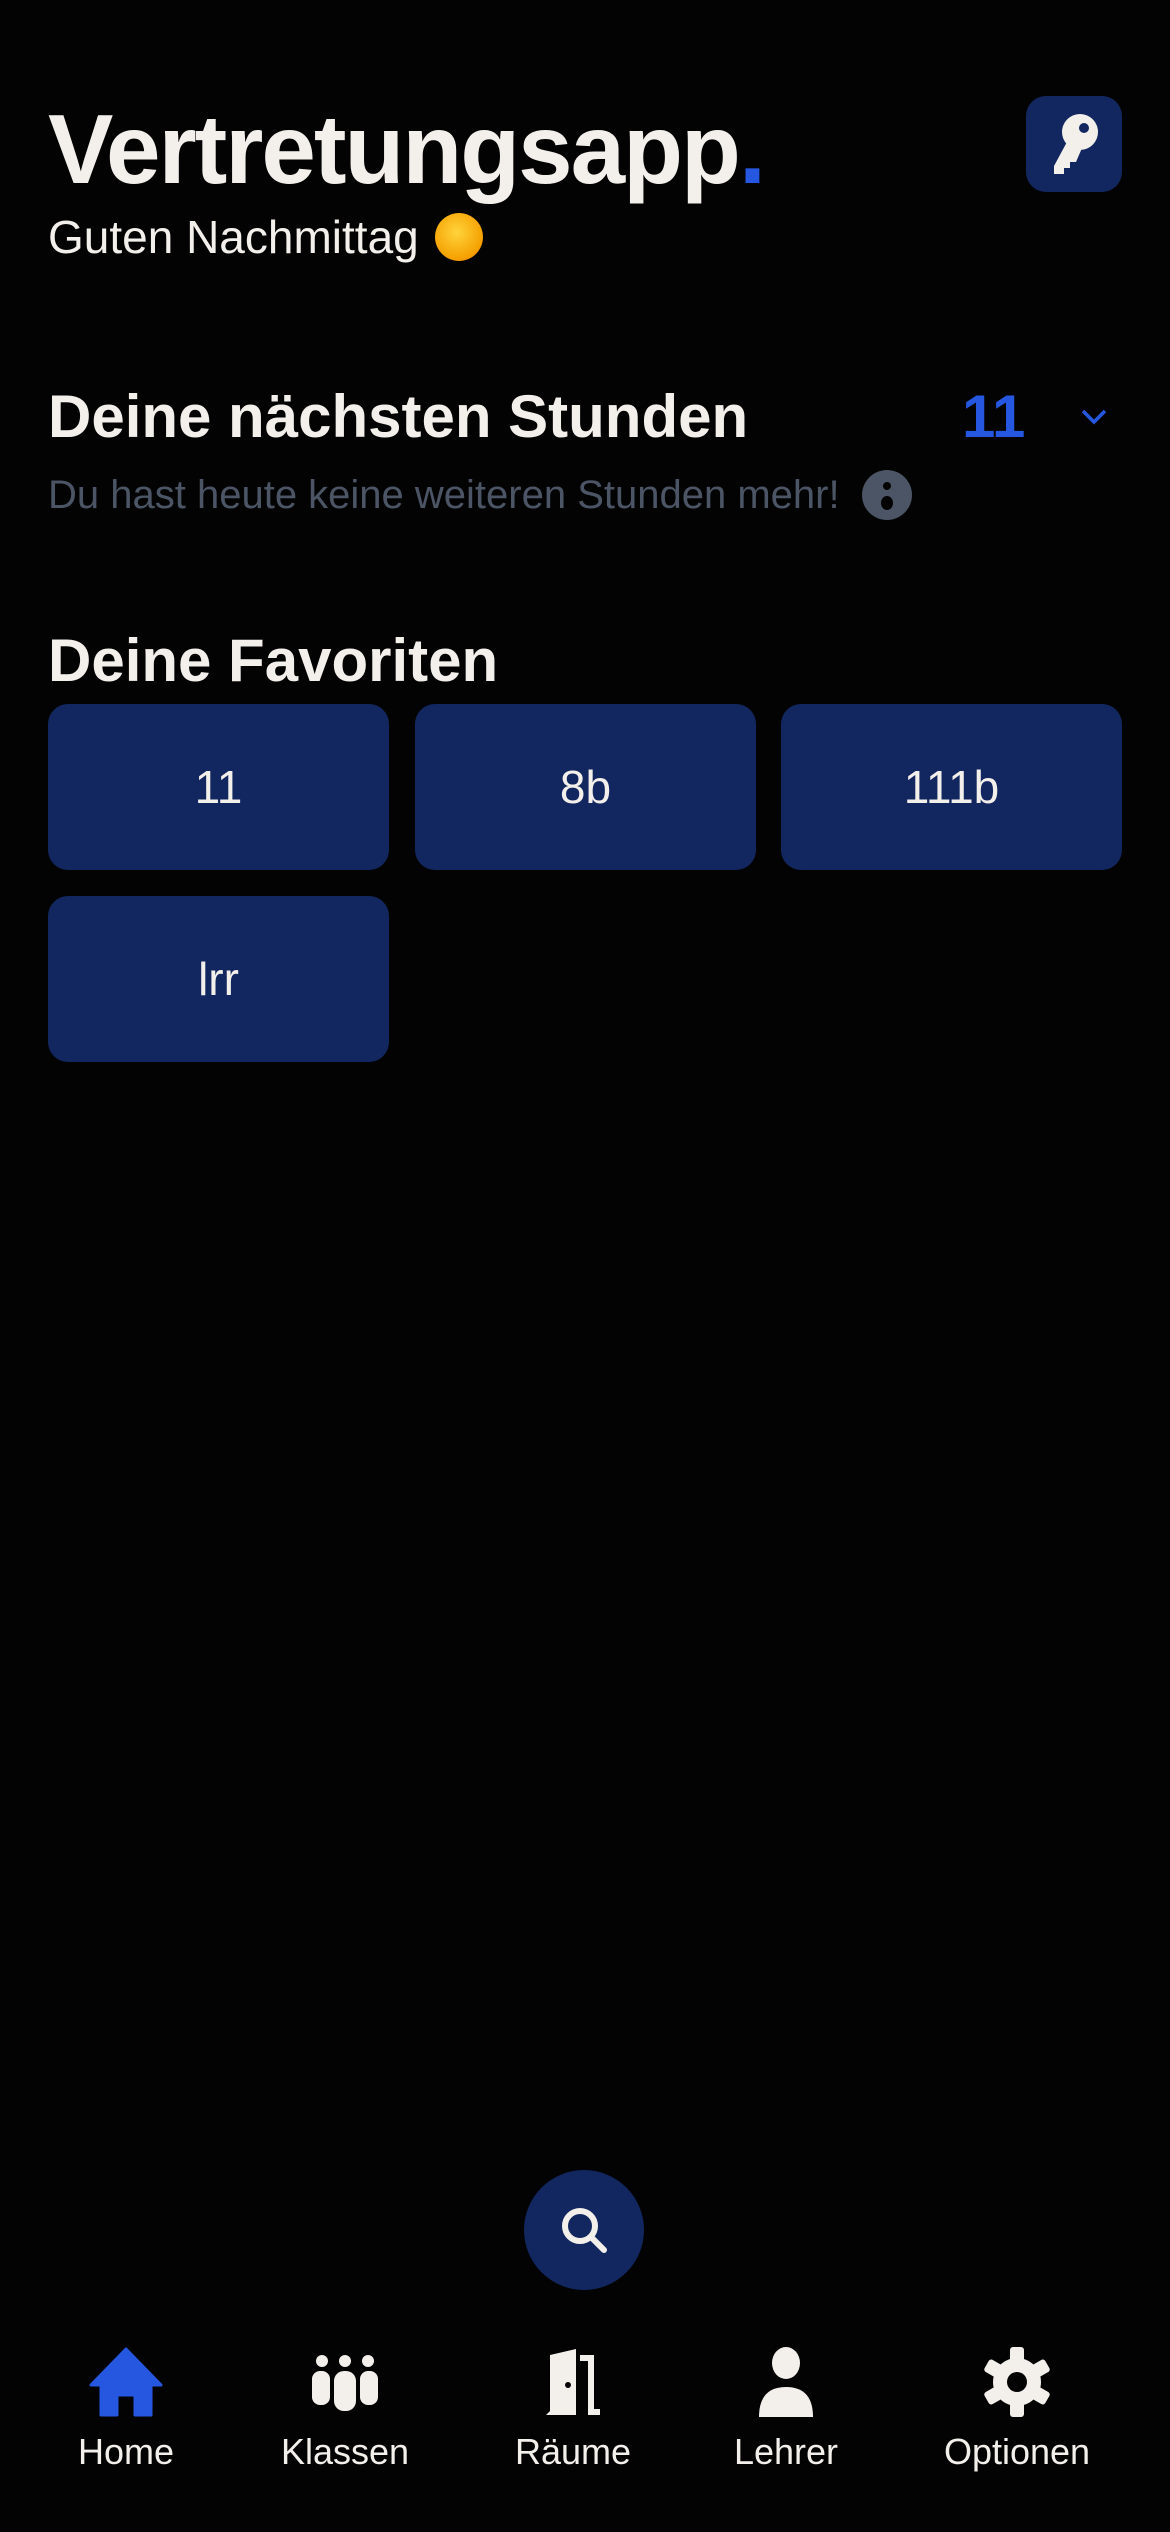 The height and width of the screenshot is (2532, 1170). I want to click on key-icon, so click(1076, 144).